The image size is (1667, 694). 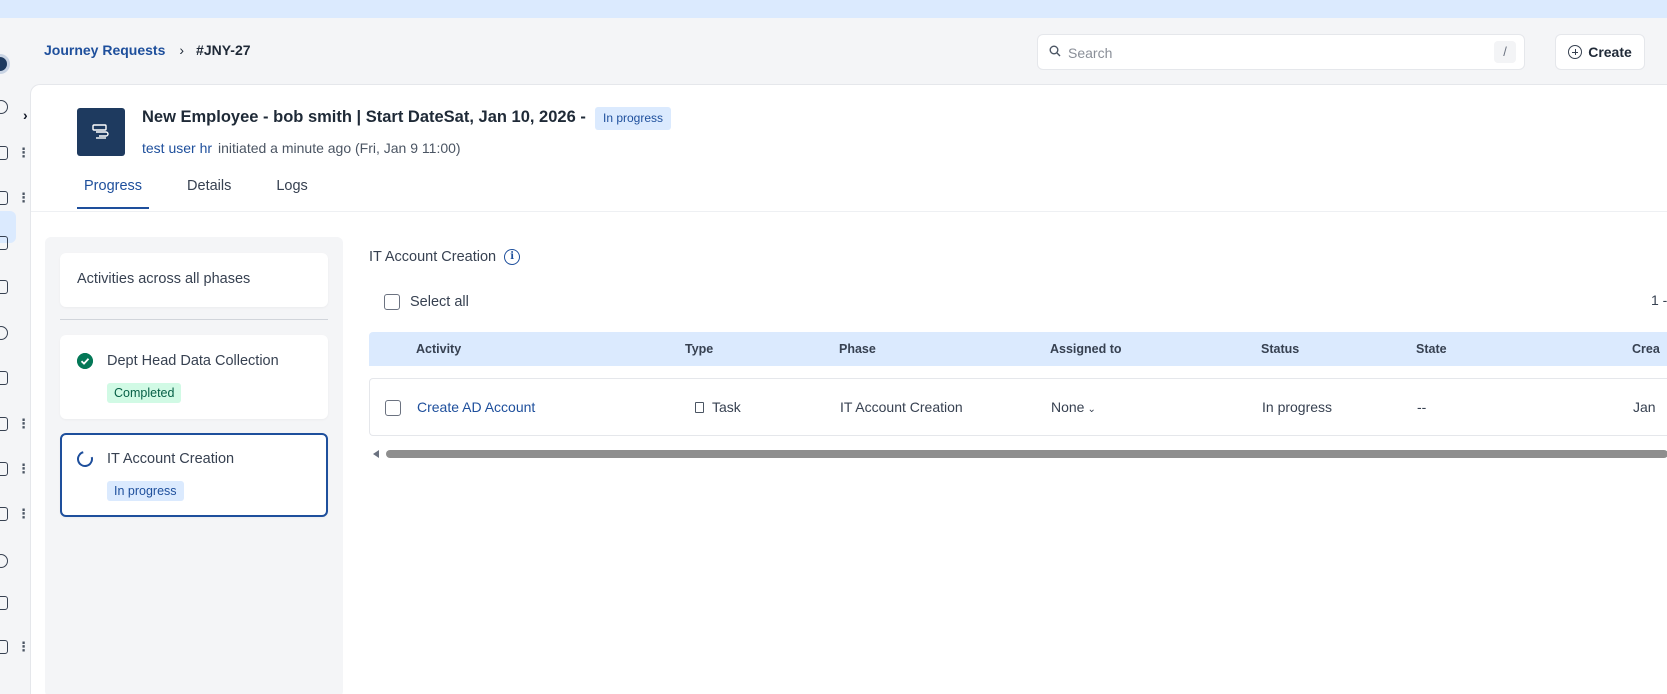 I want to click on select-all-label: Select all, so click(x=439, y=302).